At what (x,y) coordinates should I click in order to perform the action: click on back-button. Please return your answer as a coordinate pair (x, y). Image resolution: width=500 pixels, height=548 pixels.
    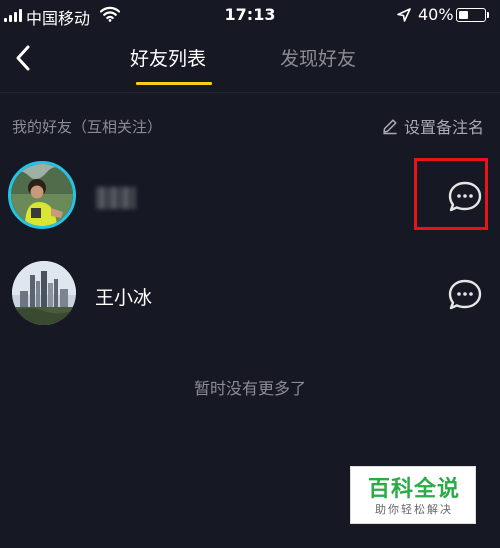
    Looking at the image, I should click on (23, 58).